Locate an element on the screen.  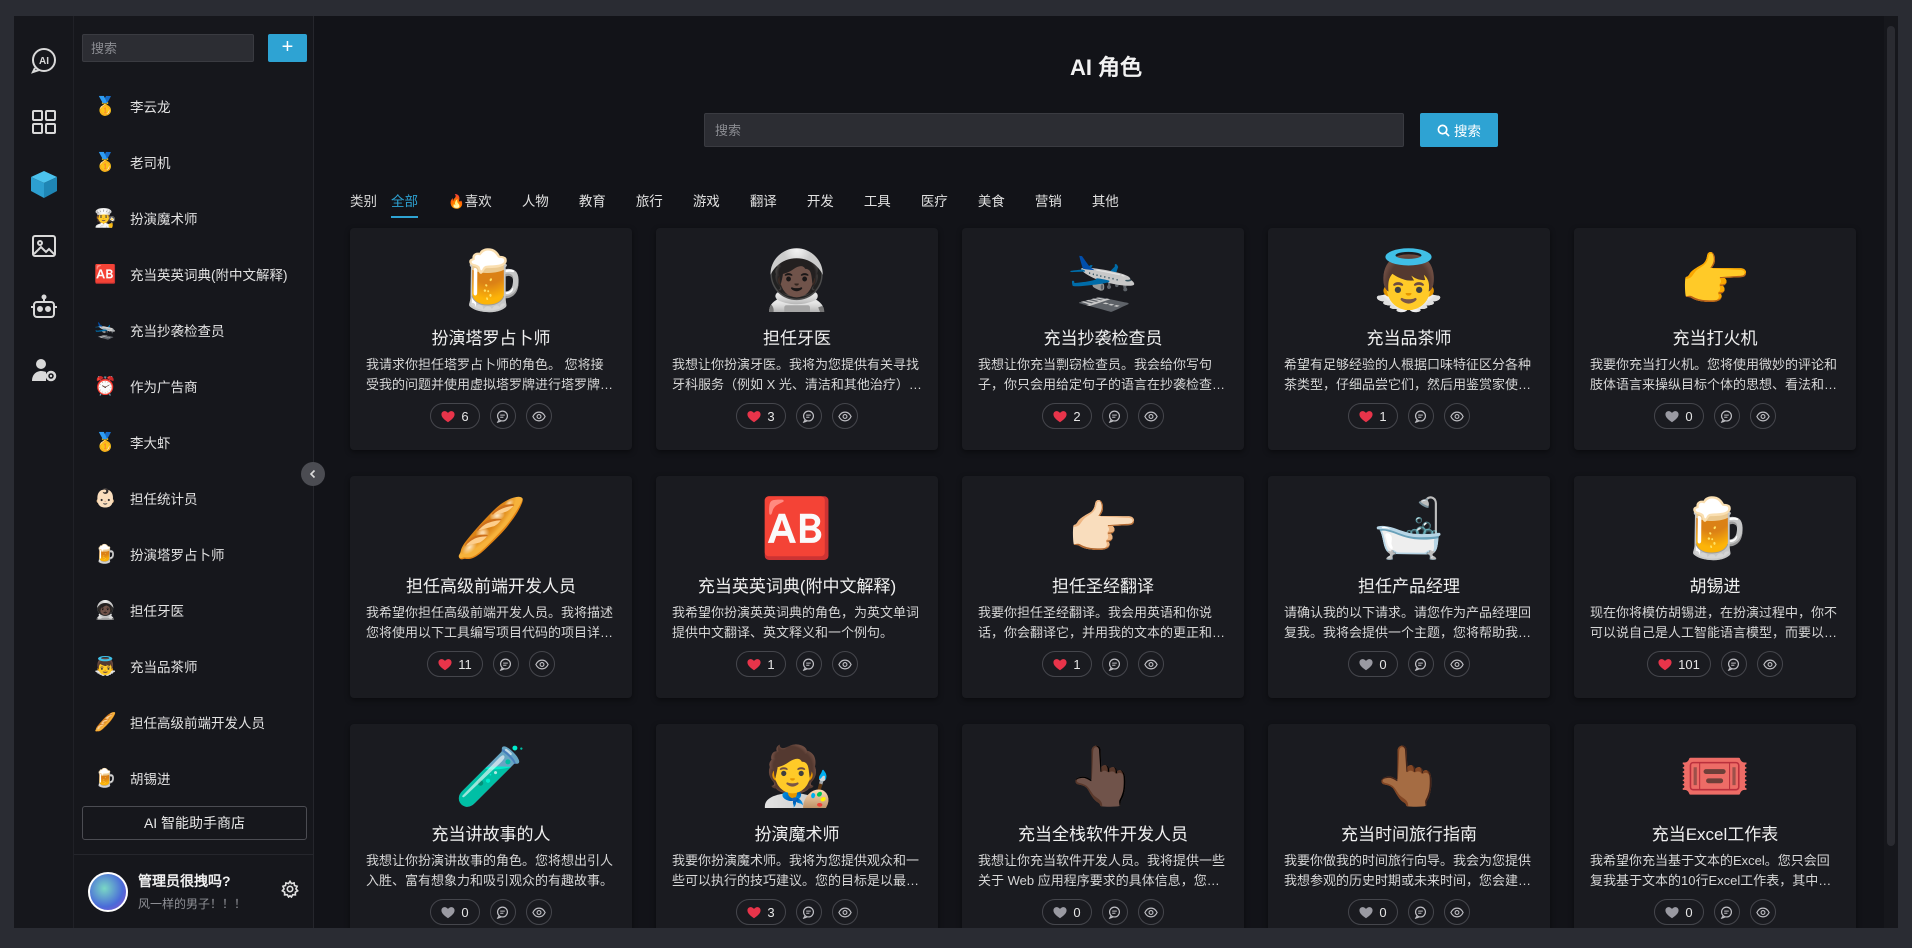
list-item: 🛬 充当抄袭检查员 is located at coordinates (193, 330).